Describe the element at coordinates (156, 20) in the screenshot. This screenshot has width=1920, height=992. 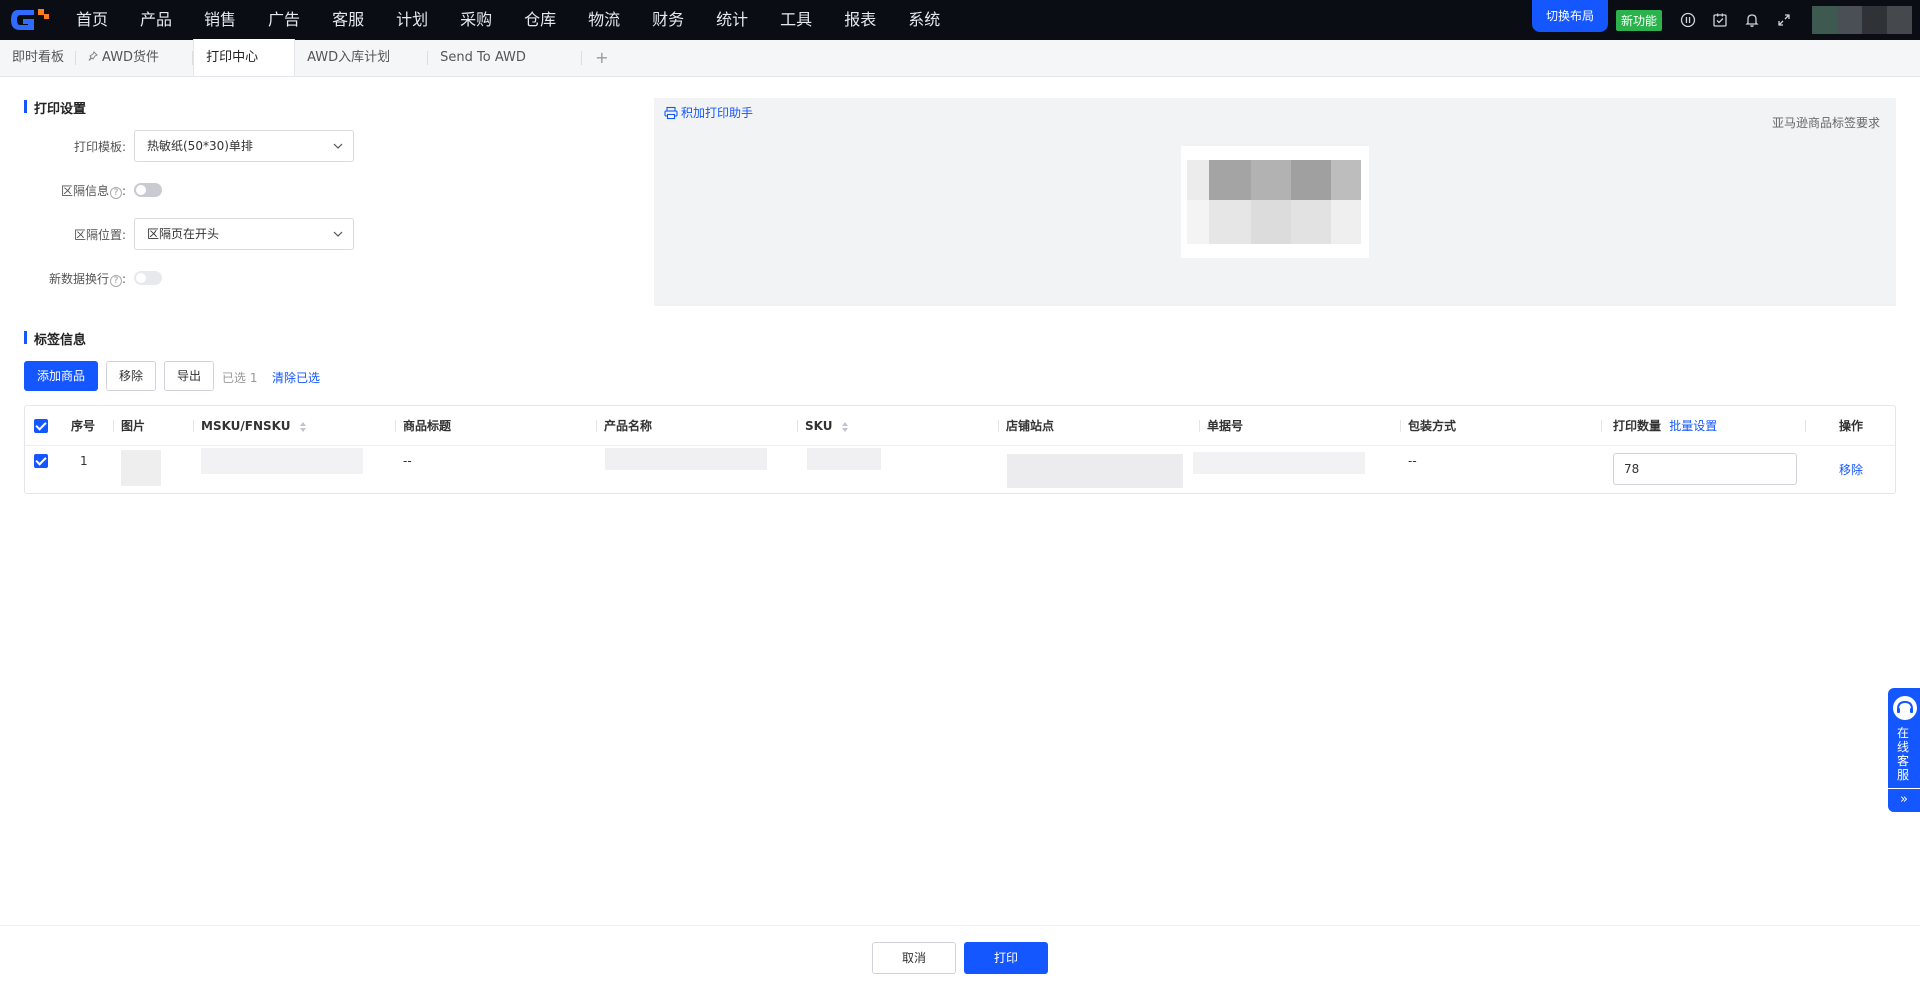
I see `nav-product: 产品` at that location.